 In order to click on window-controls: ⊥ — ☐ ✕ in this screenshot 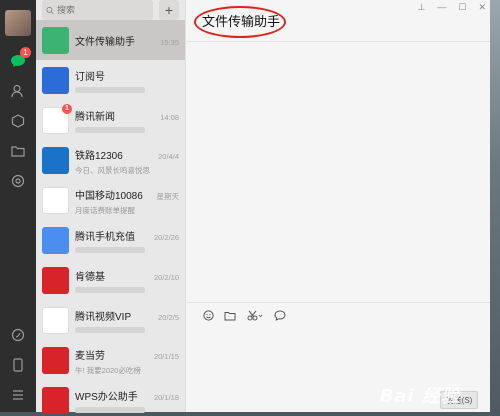, I will do `click(452, 7)`.